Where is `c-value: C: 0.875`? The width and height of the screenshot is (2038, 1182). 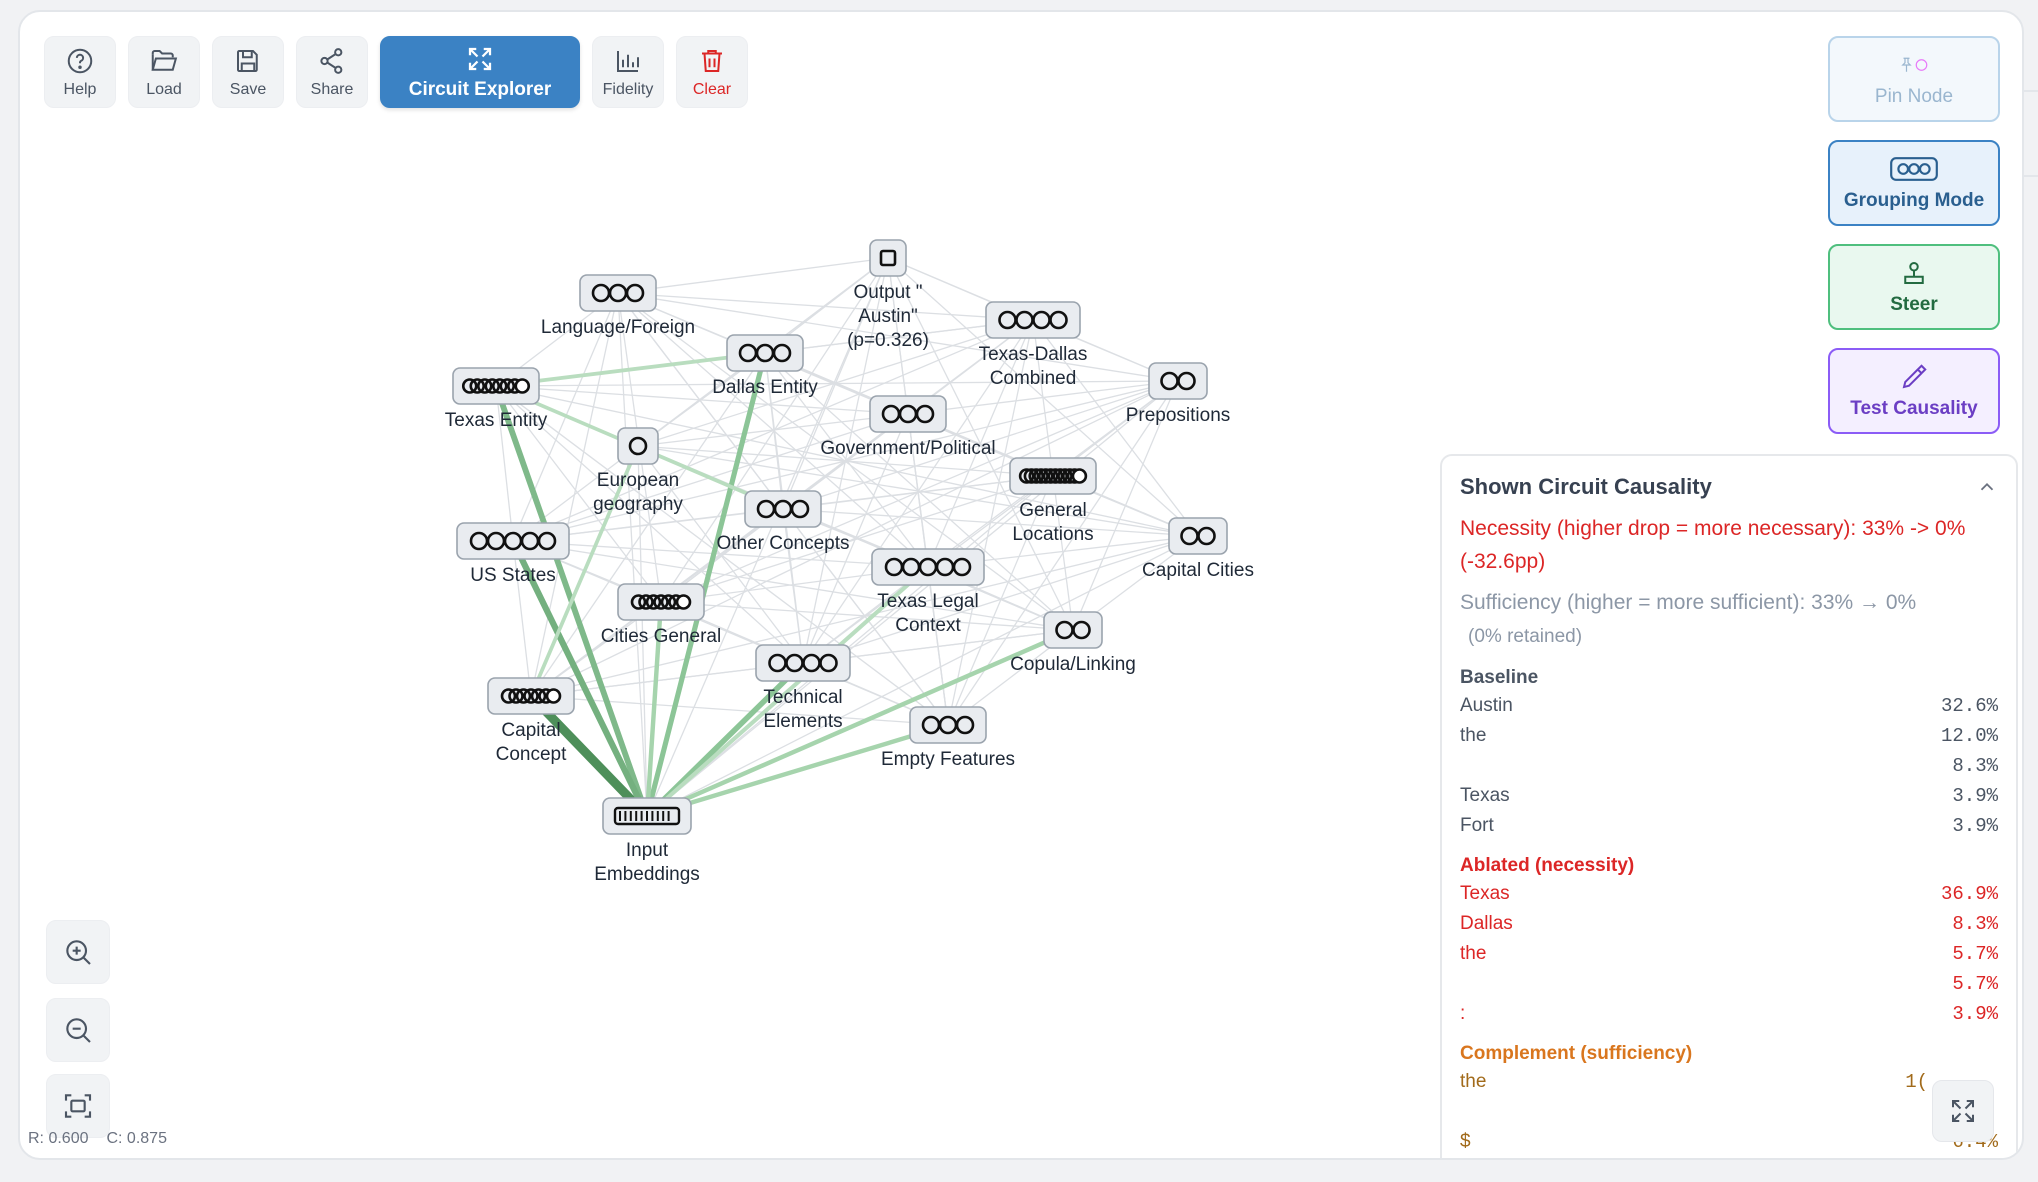 c-value: C: 0.875 is located at coordinates (136, 1138).